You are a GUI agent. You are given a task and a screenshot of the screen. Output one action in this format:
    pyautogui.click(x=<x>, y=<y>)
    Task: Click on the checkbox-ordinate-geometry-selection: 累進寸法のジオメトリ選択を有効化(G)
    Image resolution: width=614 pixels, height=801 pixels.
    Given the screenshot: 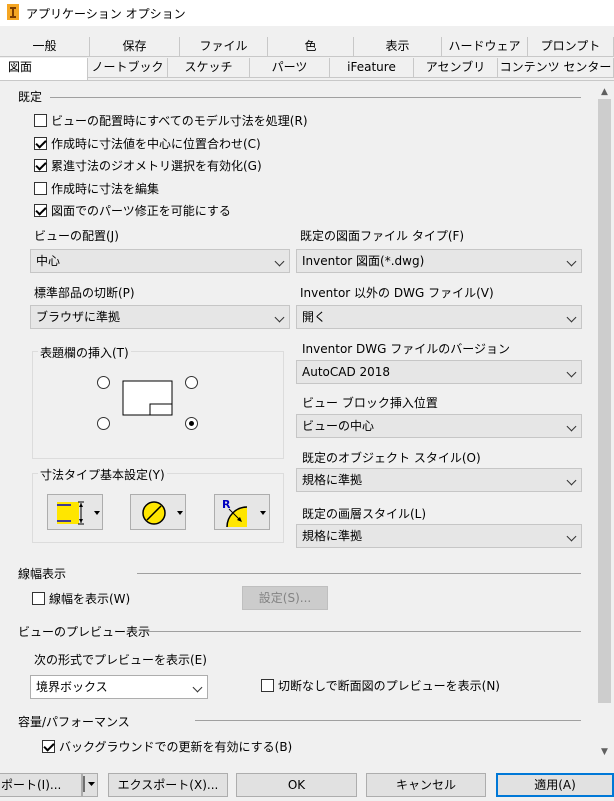 What is the action you would take?
    pyautogui.click(x=148, y=166)
    